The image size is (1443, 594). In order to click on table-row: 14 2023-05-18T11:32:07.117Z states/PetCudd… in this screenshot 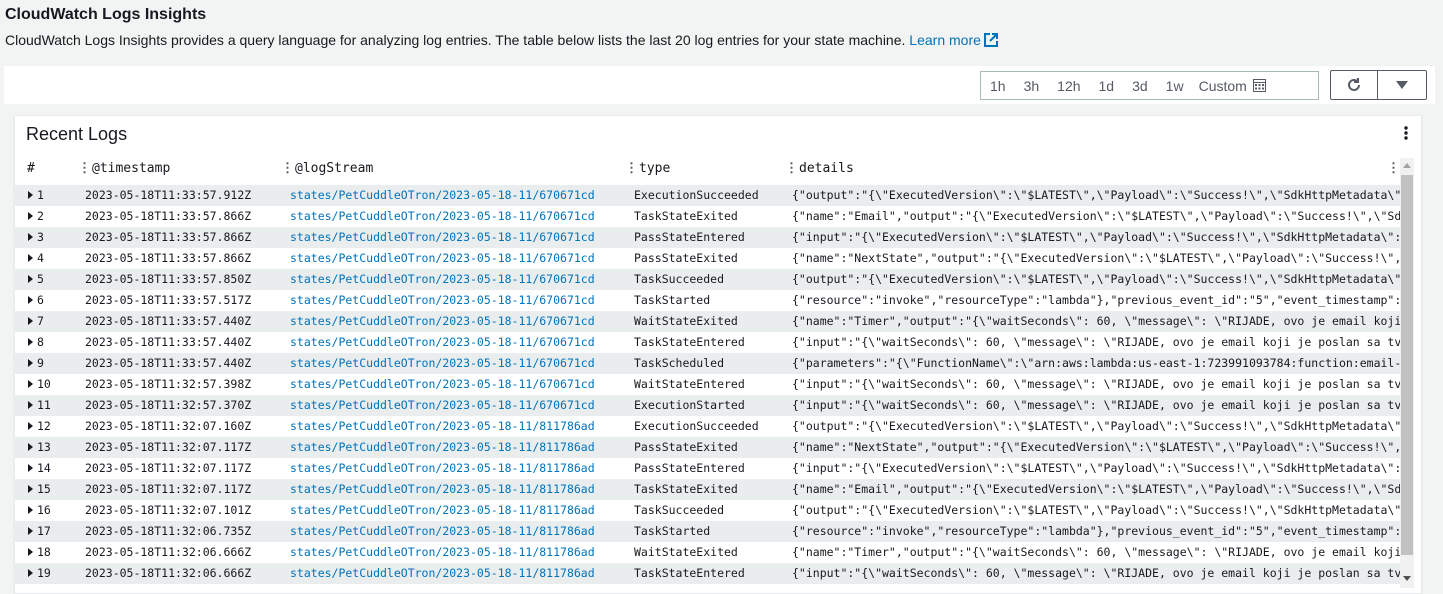, I will do `click(714, 468)`.